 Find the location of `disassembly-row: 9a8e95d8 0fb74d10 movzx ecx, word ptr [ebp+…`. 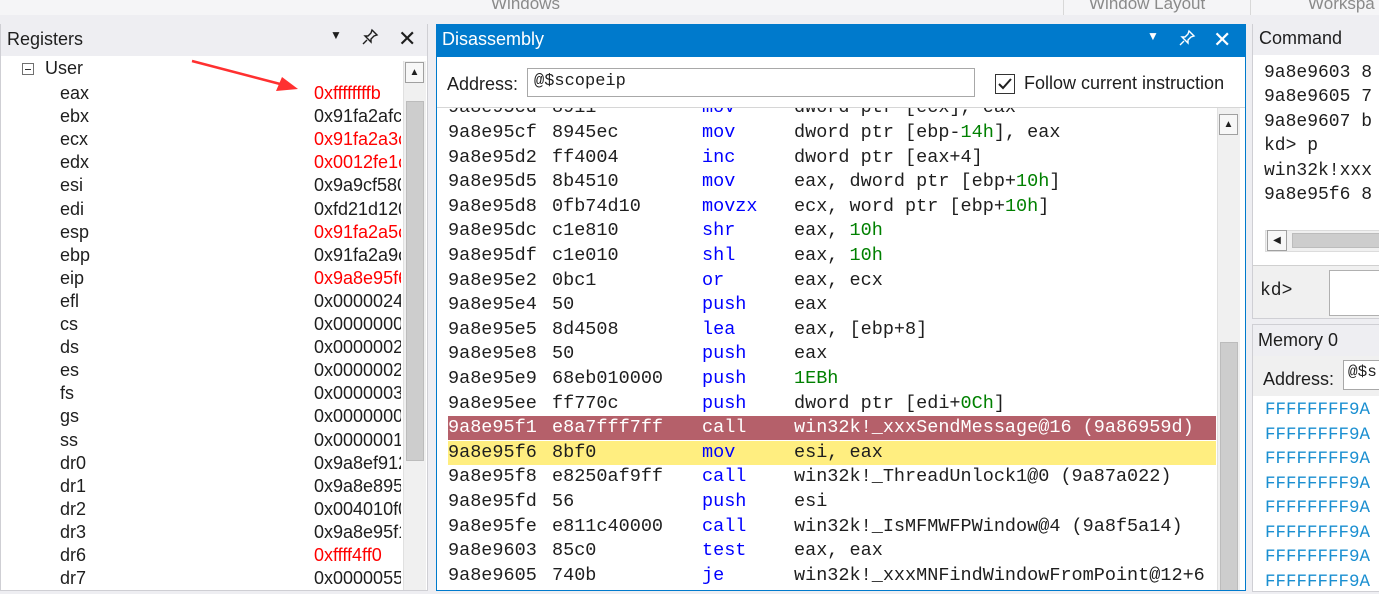

disassembly-row: 9a8e95d8 0fb74d10 movzx ecx, word ptr [ebp+… is located at coordinates (832, 207).